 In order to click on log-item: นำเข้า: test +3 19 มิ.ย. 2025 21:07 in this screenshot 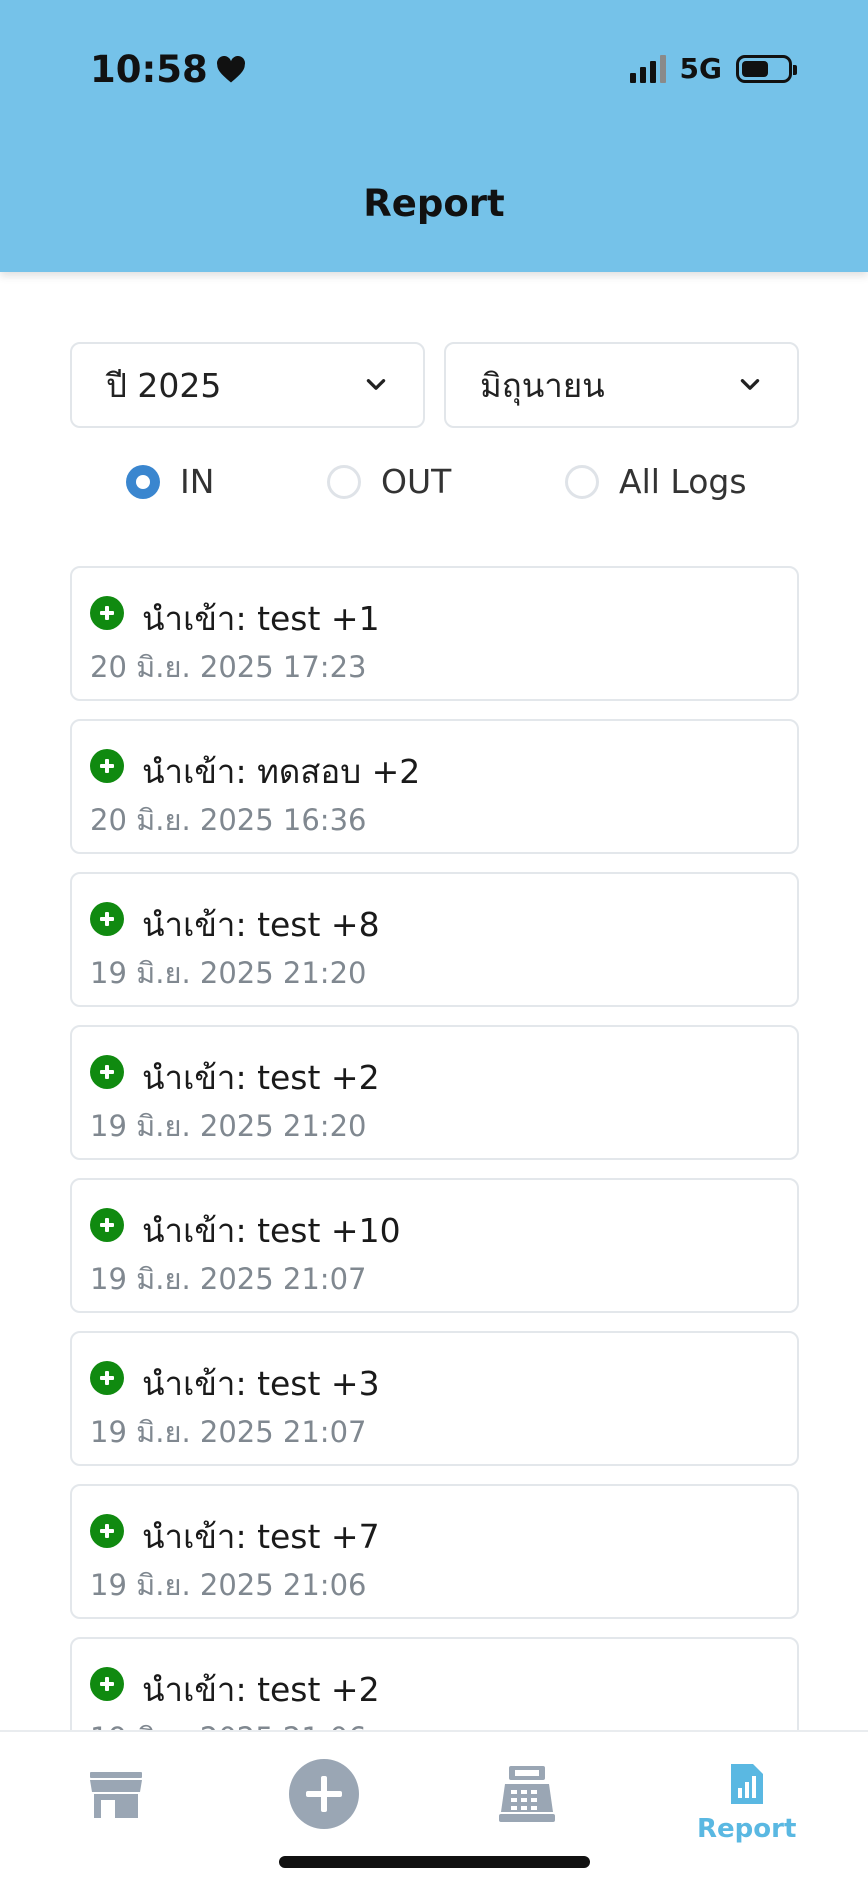, I will do `click(434, 1398)`.